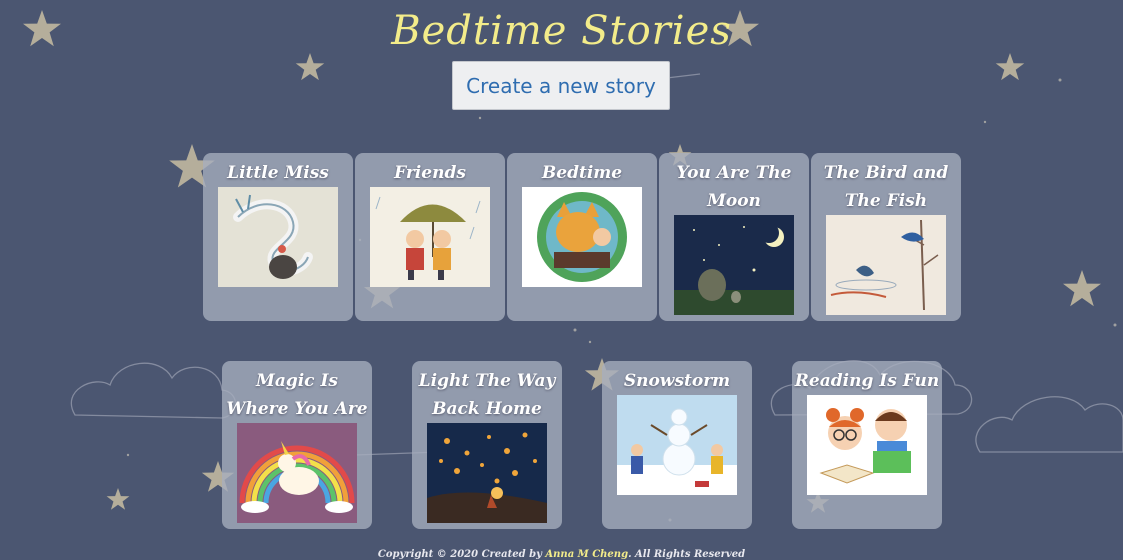 The width and height of the screenshot is (1123, 560). I want to click on story-card: Magic Is Where You Are, so click(297, 445).